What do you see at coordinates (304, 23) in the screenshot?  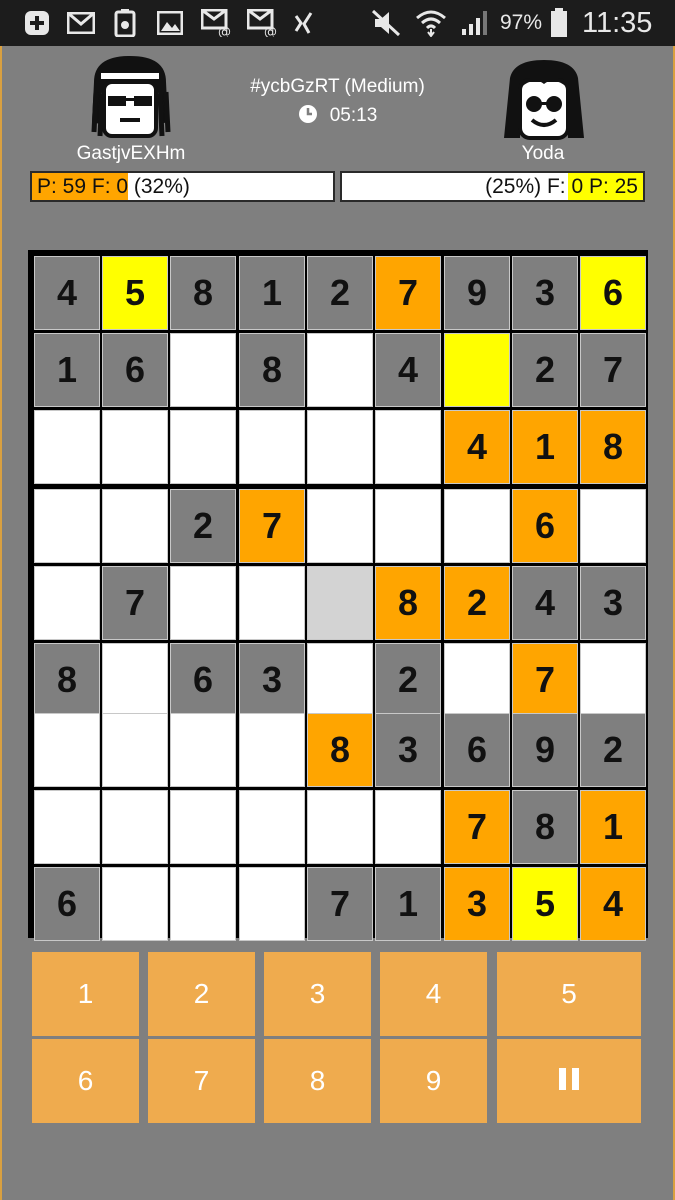 I see `xing-icon` at bounding box center [304, 23].